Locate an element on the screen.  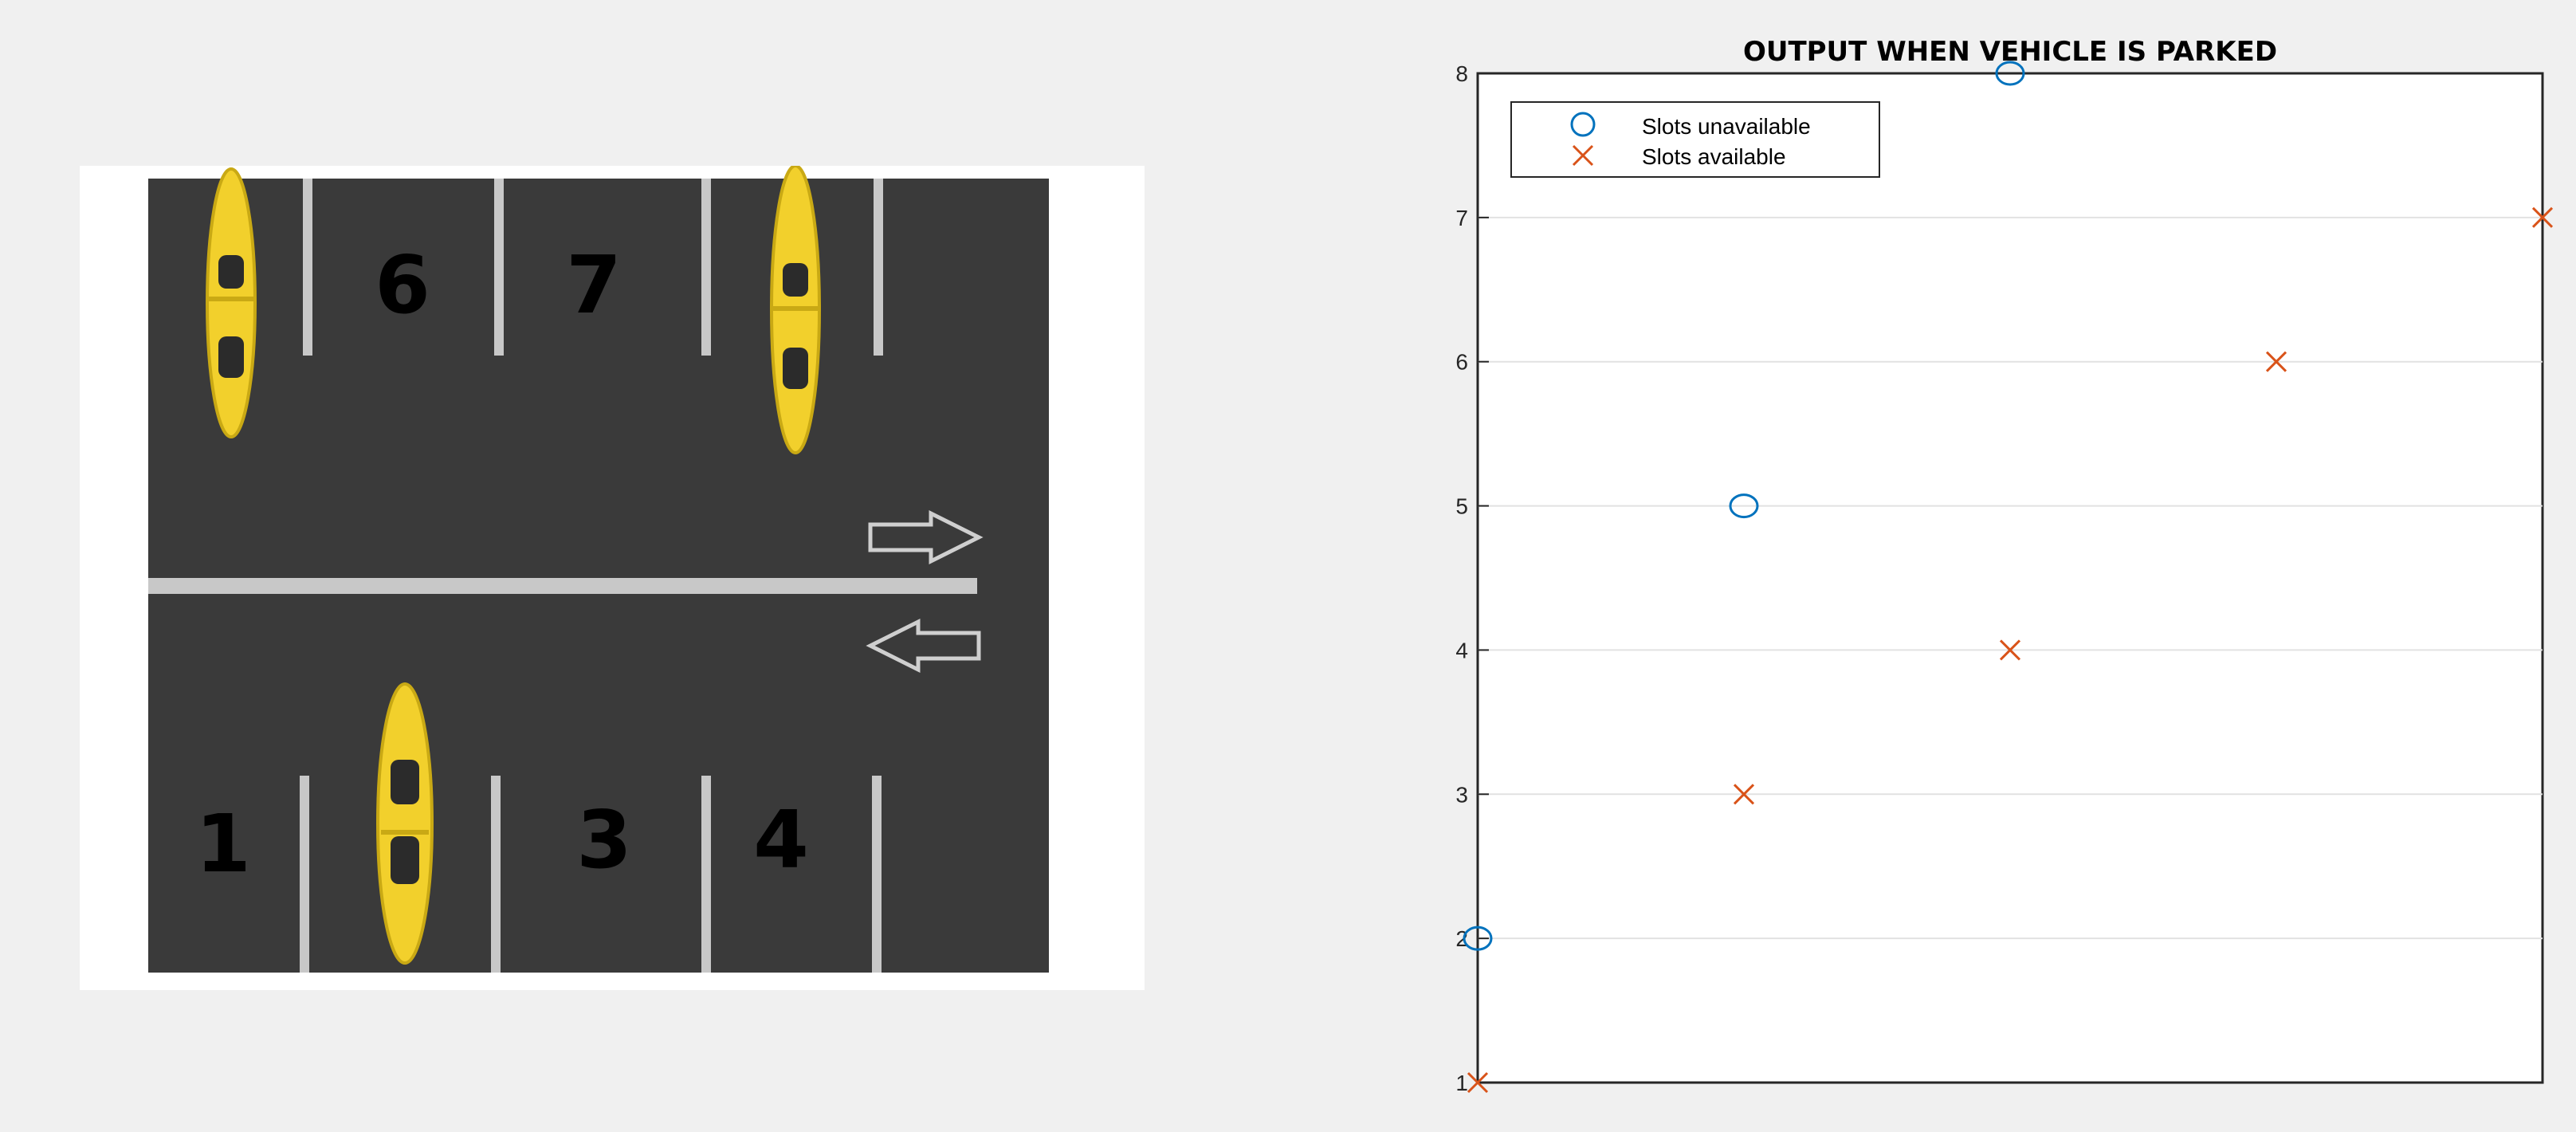
legend-label-available: Slots available is located at coordinates (1714, 156).